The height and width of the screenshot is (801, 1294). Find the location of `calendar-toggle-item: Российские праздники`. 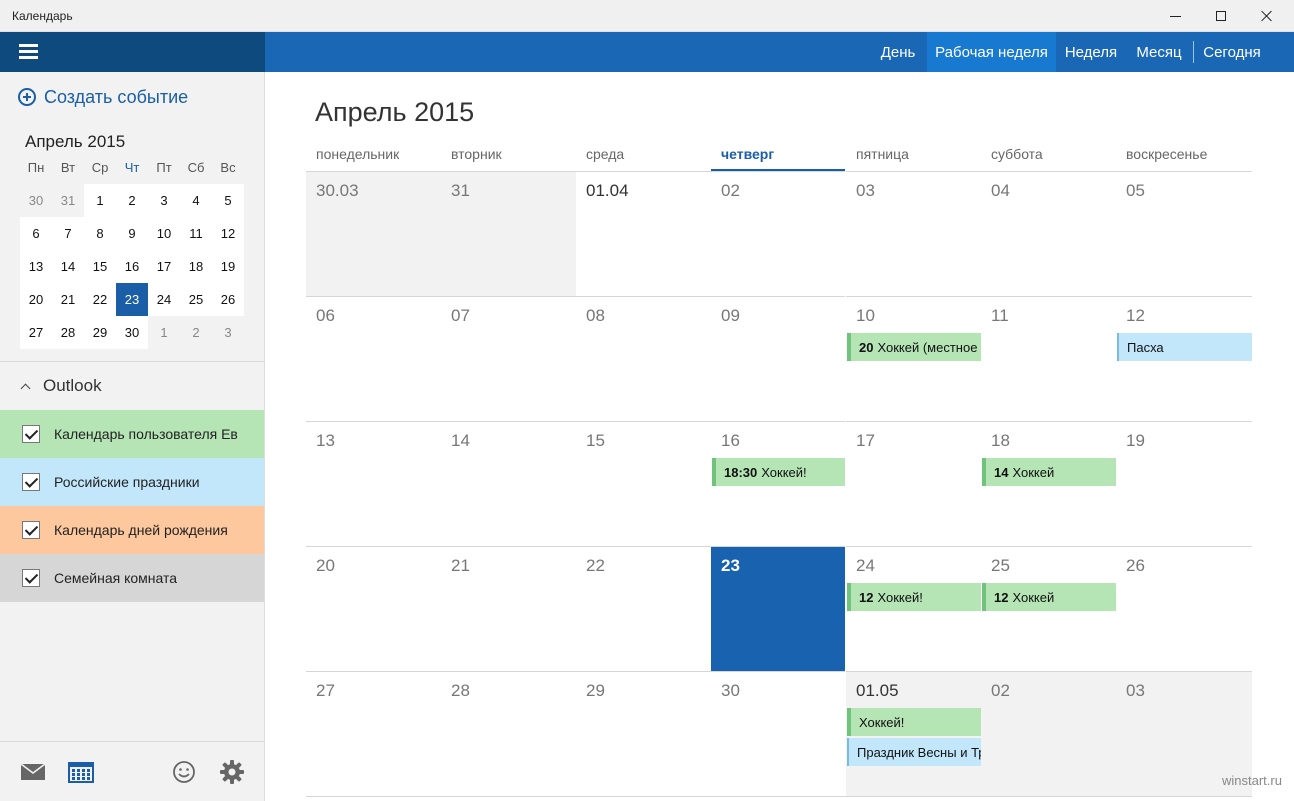

calendar-toggle-item: Российские праздники is located at coordinates (132, 482).